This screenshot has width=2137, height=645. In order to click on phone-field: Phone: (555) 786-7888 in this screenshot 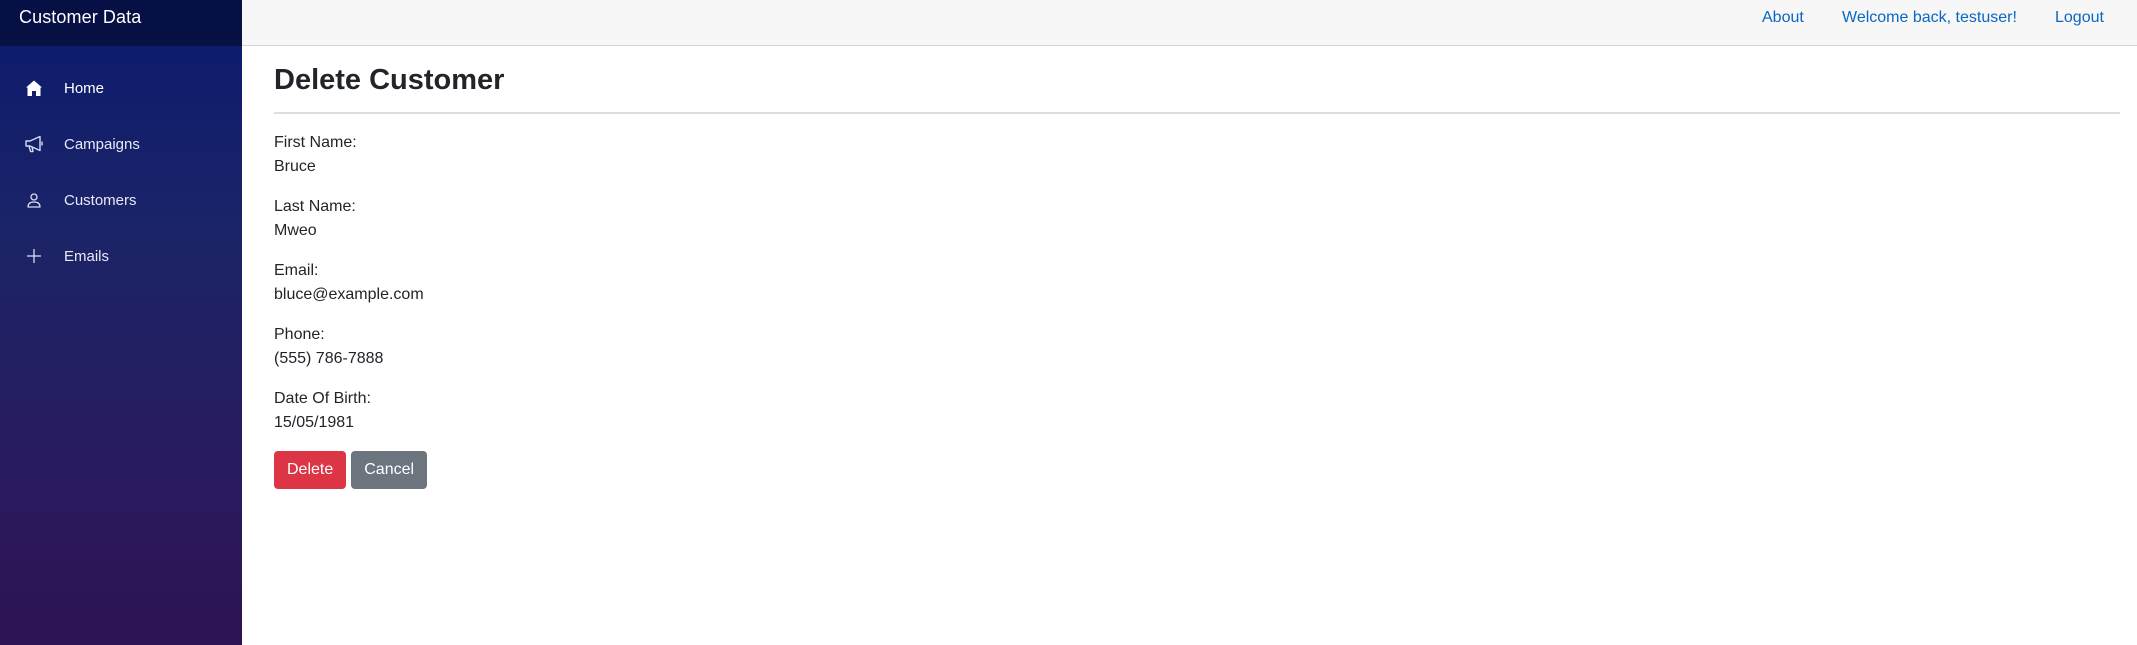, I will do `click(1197, 347)`.